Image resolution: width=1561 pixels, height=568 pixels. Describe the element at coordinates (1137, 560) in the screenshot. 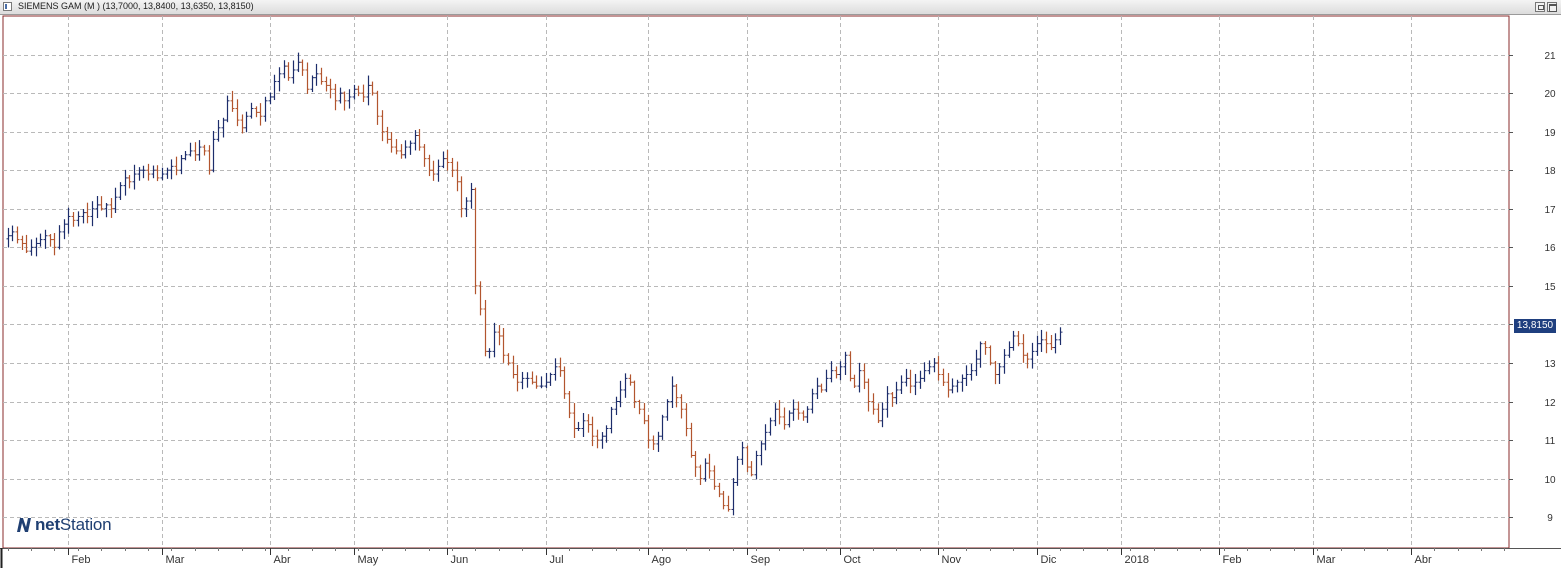

I see `x-tick-label: 2018` at that location.